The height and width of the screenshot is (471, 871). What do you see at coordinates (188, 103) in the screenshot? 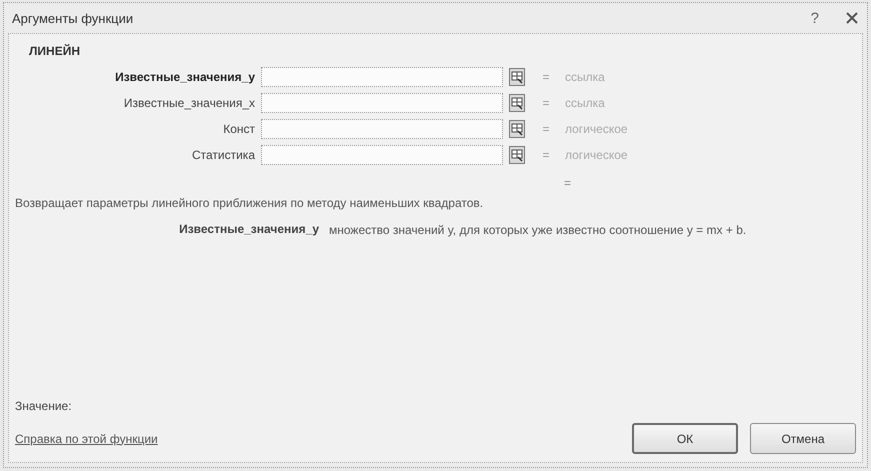
I see `argument-label: Известные_значения_x` at bounding box center [188, 103].